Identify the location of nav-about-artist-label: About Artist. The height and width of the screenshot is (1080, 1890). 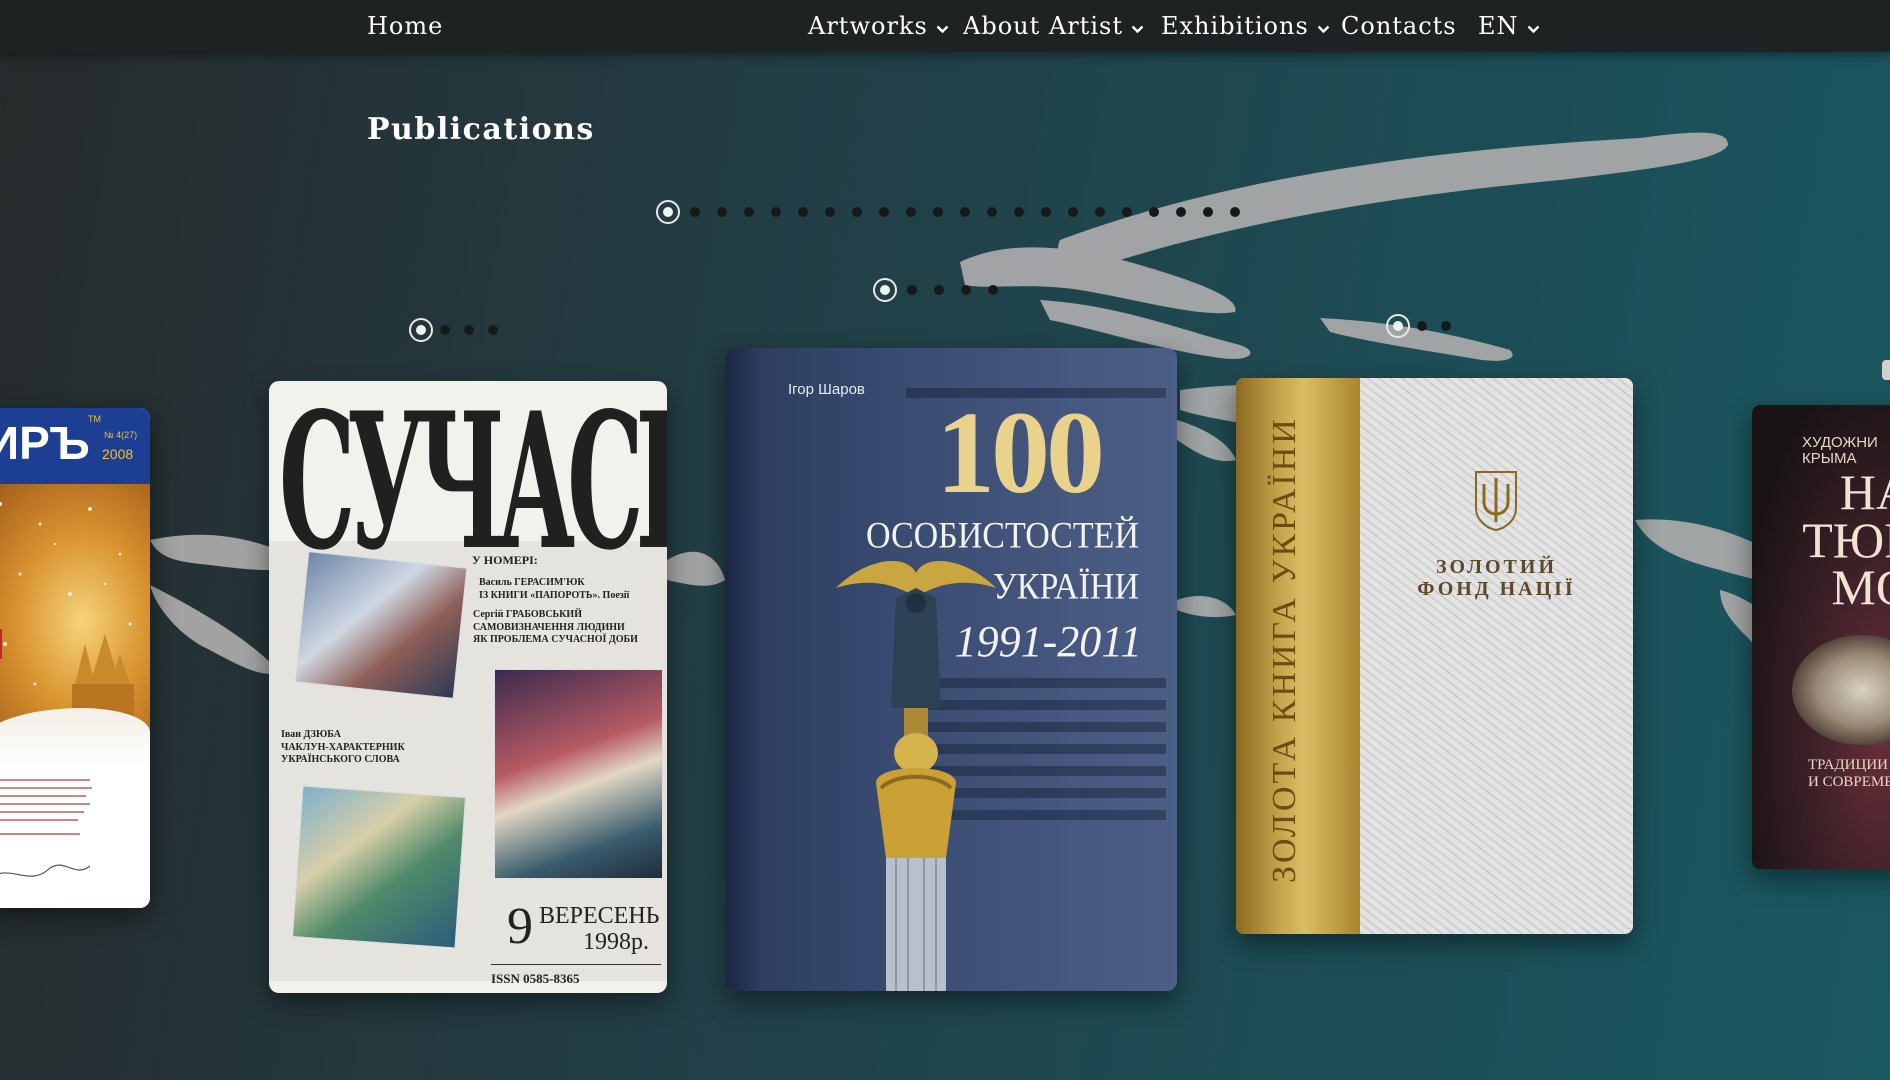
(1043, 26).